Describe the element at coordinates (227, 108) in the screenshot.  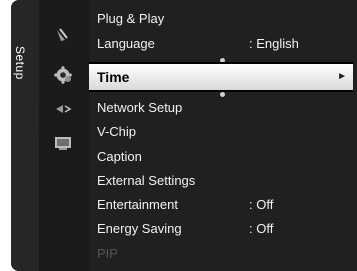
I see `menu-item-network-setup: Network Setup` at that location.